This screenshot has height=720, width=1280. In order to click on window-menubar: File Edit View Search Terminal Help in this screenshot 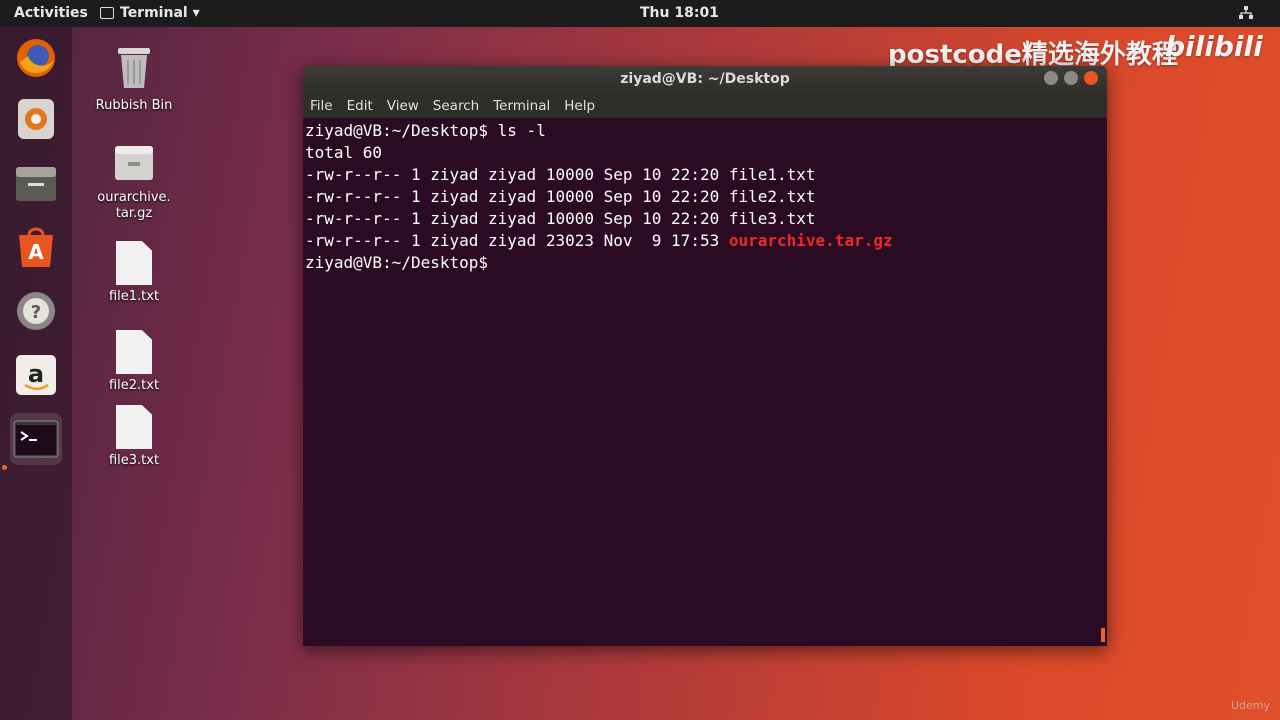, I will do `click(705, 106)`.